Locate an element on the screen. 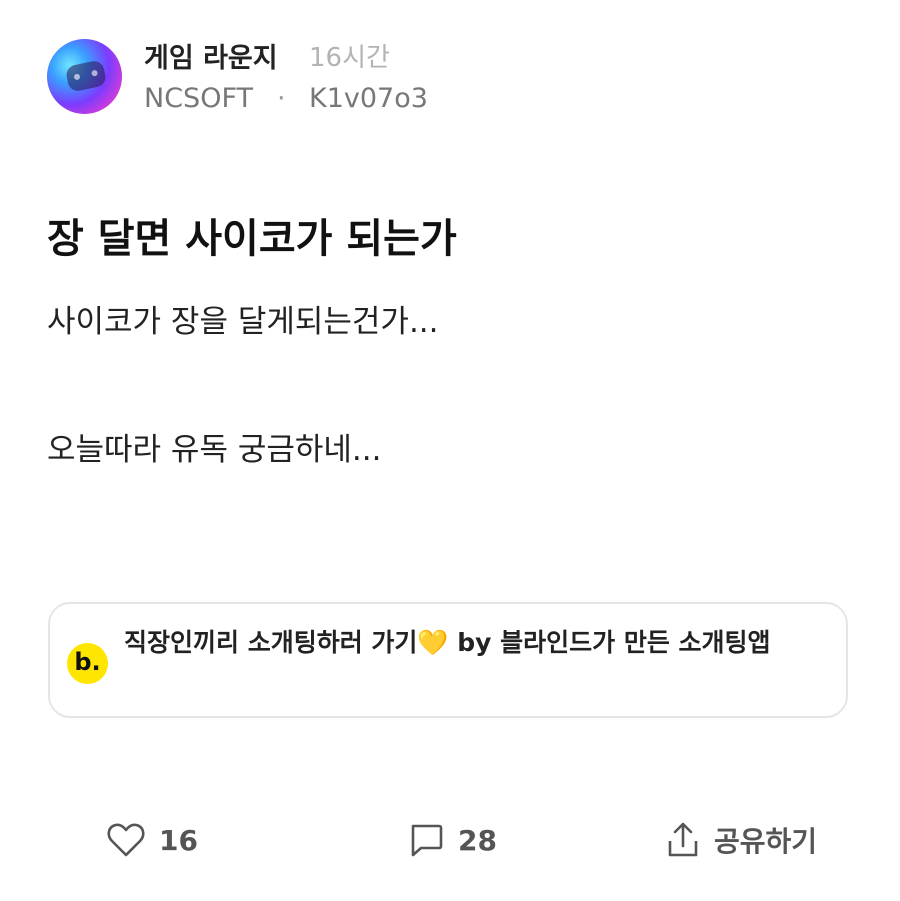  share-button: 공유하기 is located at coordinates (741, 840).